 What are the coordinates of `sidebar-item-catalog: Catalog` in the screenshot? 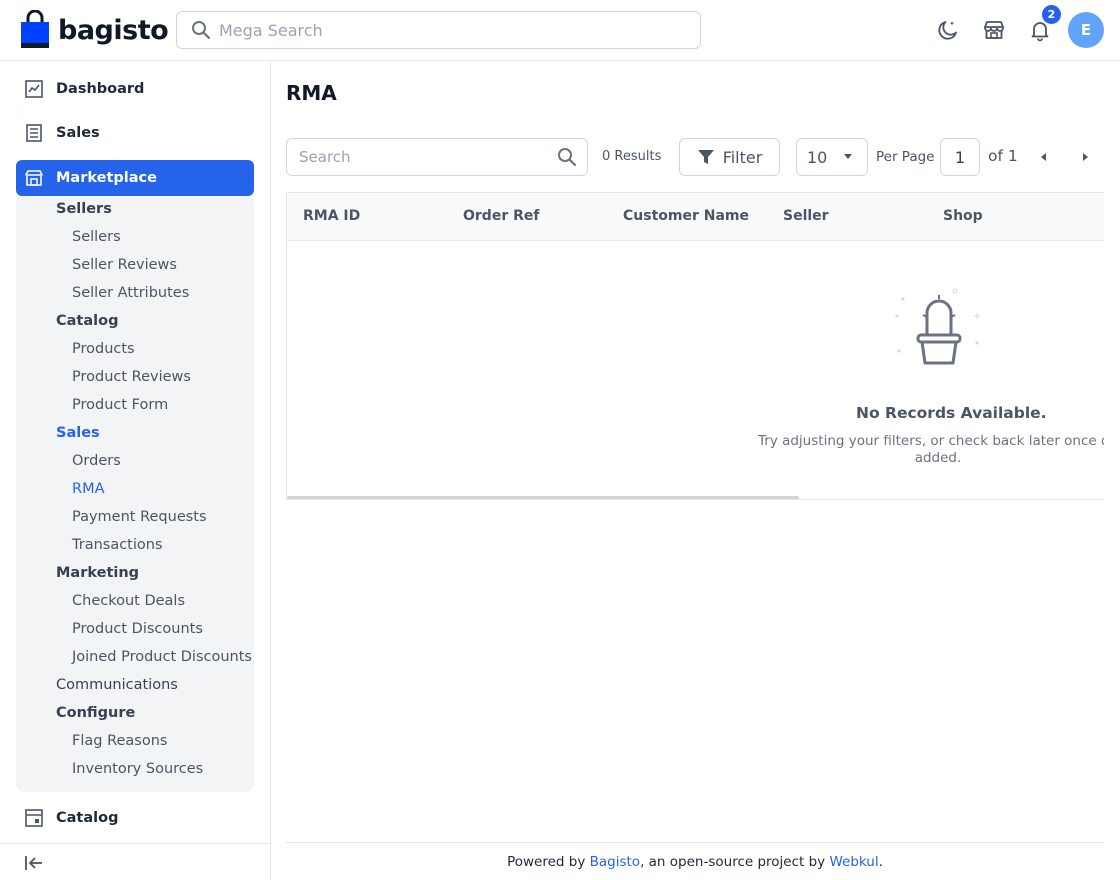 It's located at (135, 818).